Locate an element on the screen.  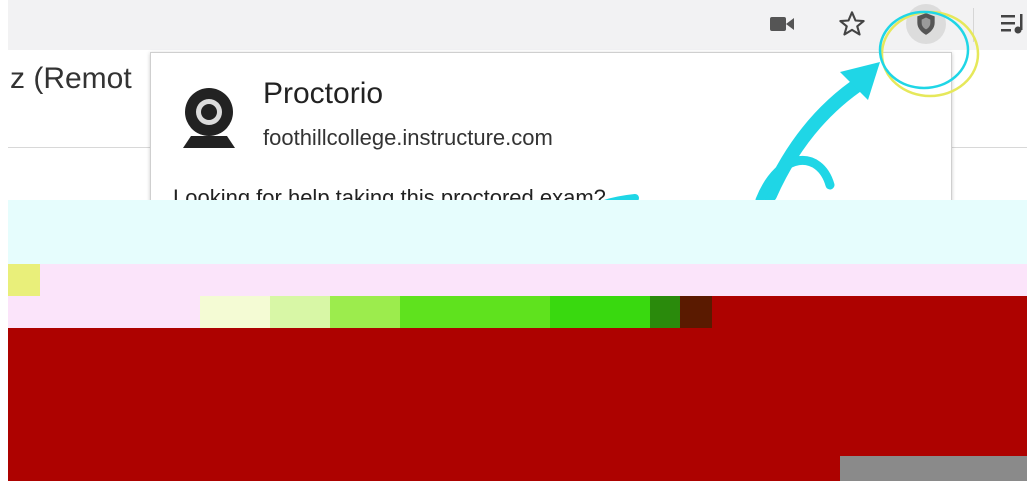
corrupted-region-cyan is located at coordinates (517, 232).